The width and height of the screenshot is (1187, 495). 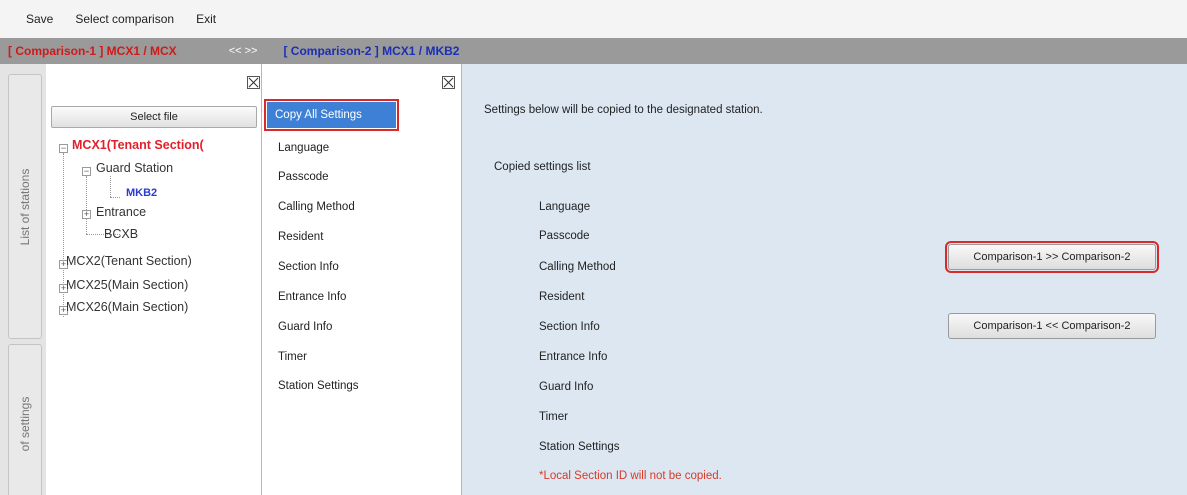 I want to click on copy-all-settings-item: Copy All Settings, so click(x=331, y=115).